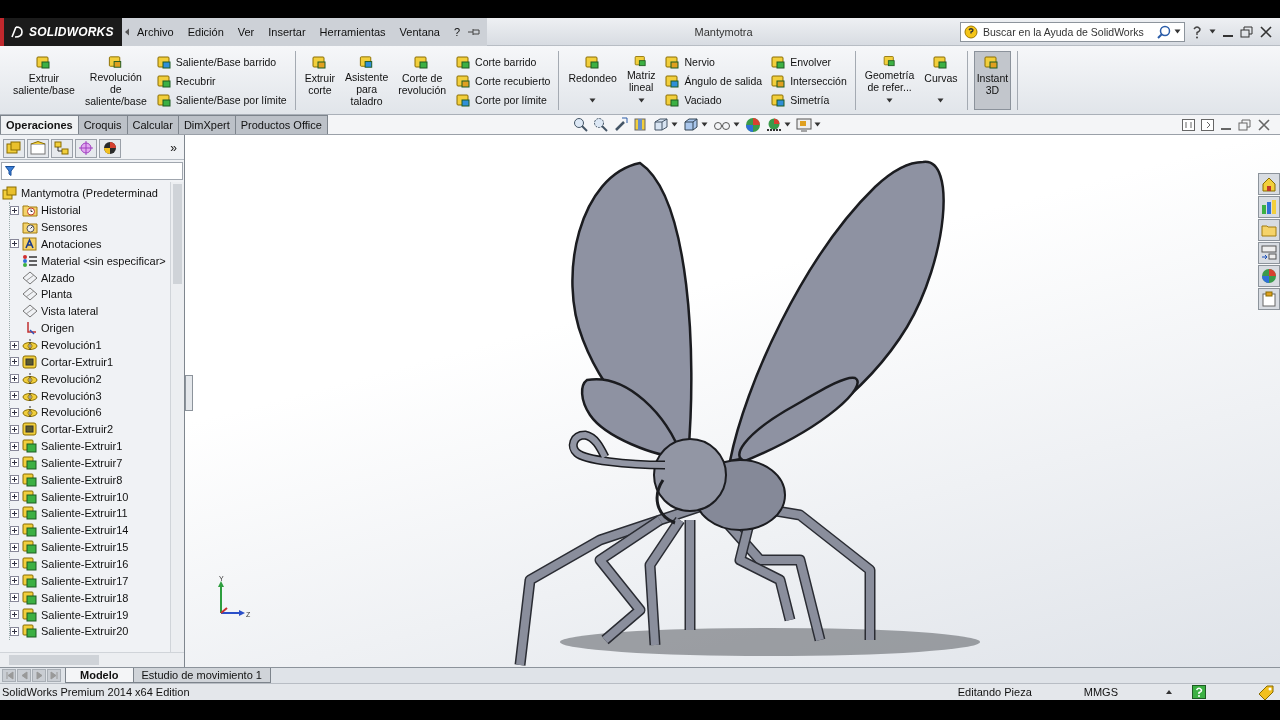 This screenshot has height=720, width=1280. I want to click on ribbon-button: Simetría, so click(808, 99).